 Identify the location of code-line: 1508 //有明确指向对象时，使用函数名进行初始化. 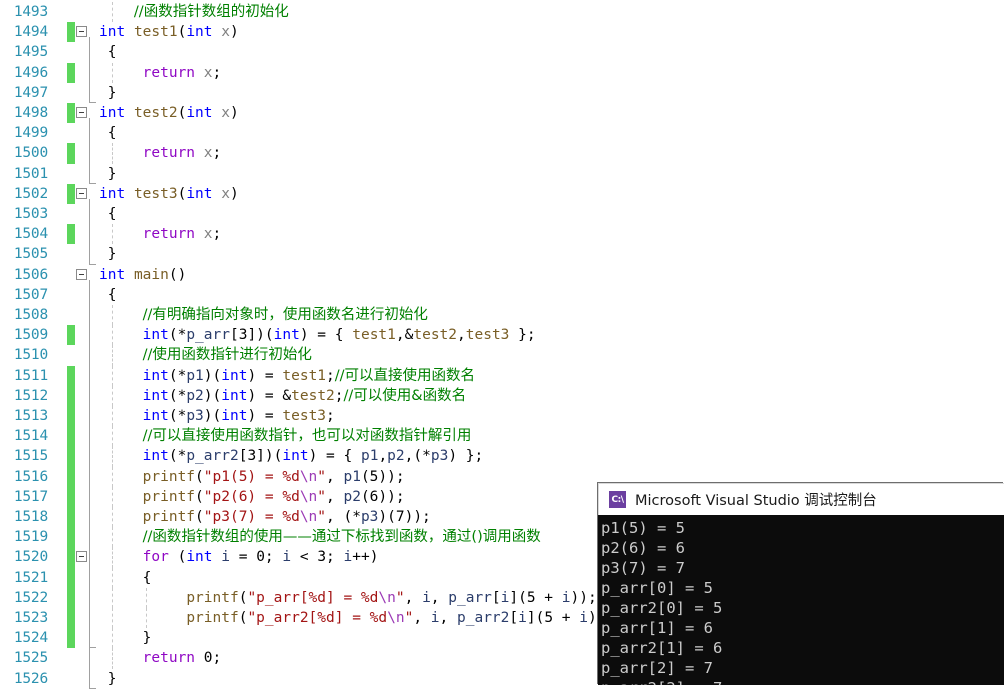
(502, 315).